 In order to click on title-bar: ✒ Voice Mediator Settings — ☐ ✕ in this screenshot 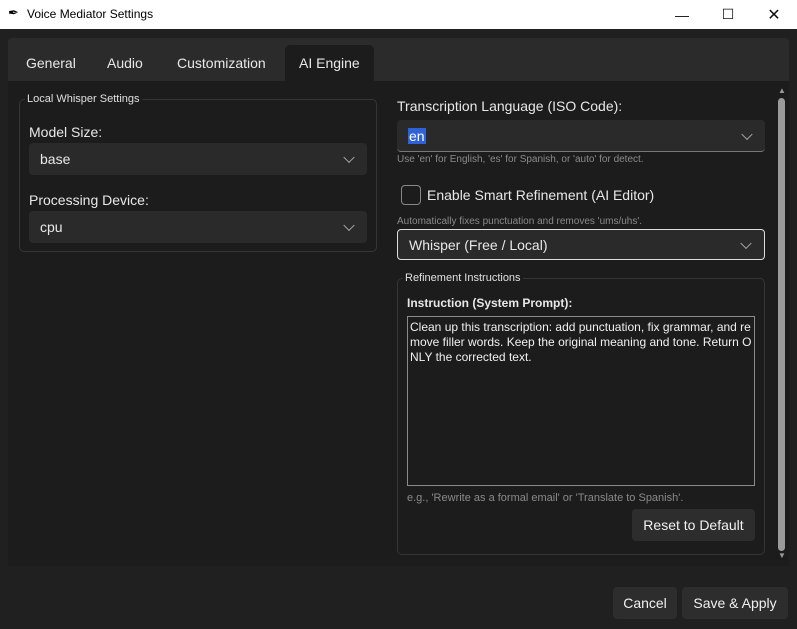, I will do `click(398, 14)`.